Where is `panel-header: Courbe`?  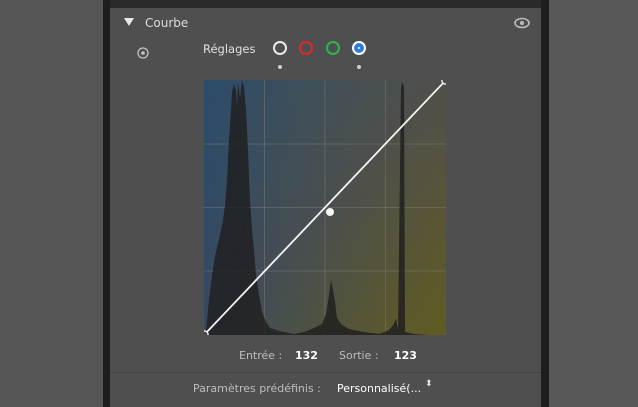
panel-header: Courbe is located at coordinates (325, 24).